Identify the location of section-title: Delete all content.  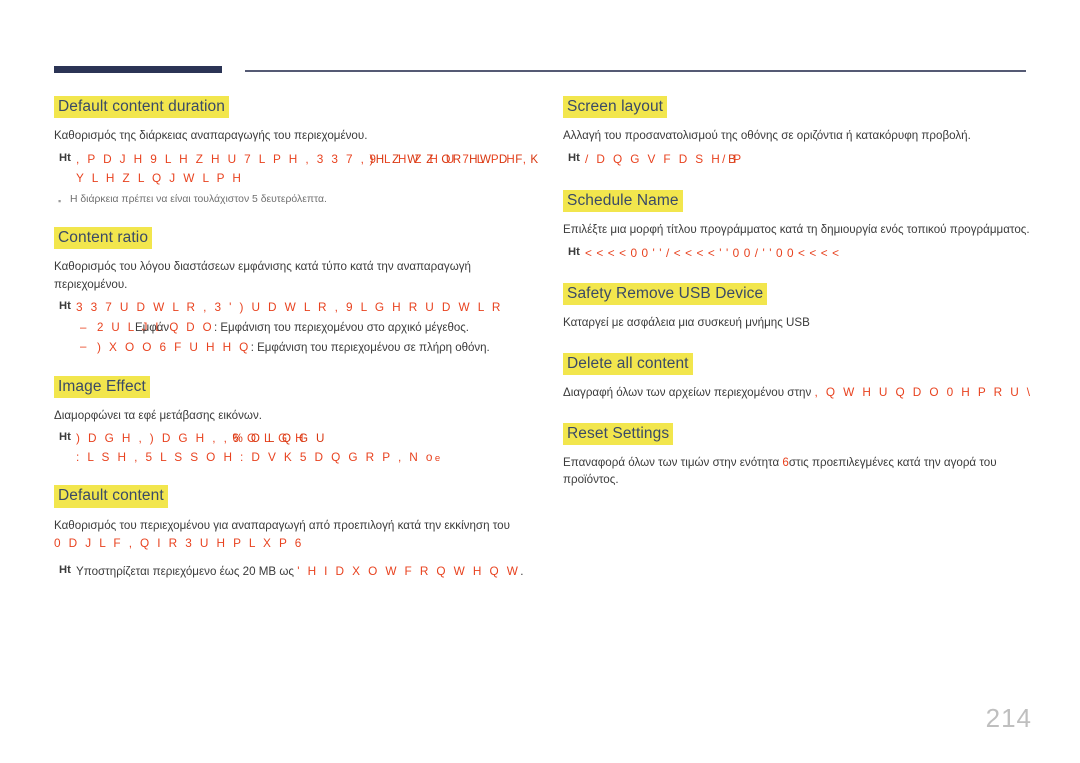
(628, 363).